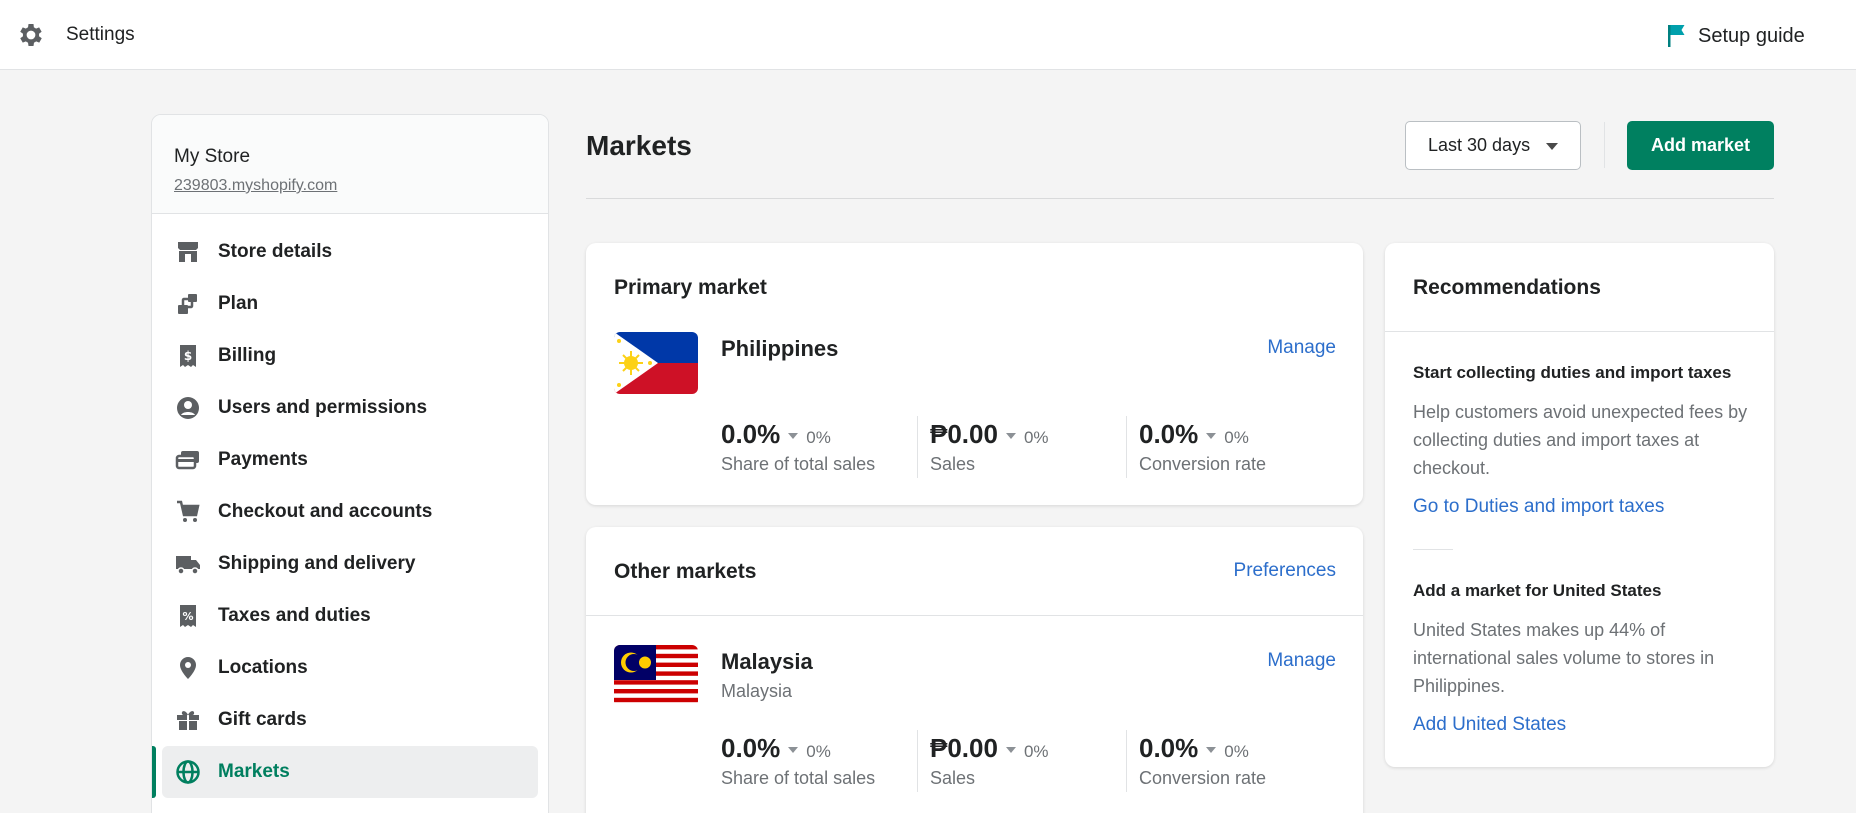  Describe the element at coordinates (238, 303) in the screenshot. I see `sidebar-item-label: Plan` at that location.